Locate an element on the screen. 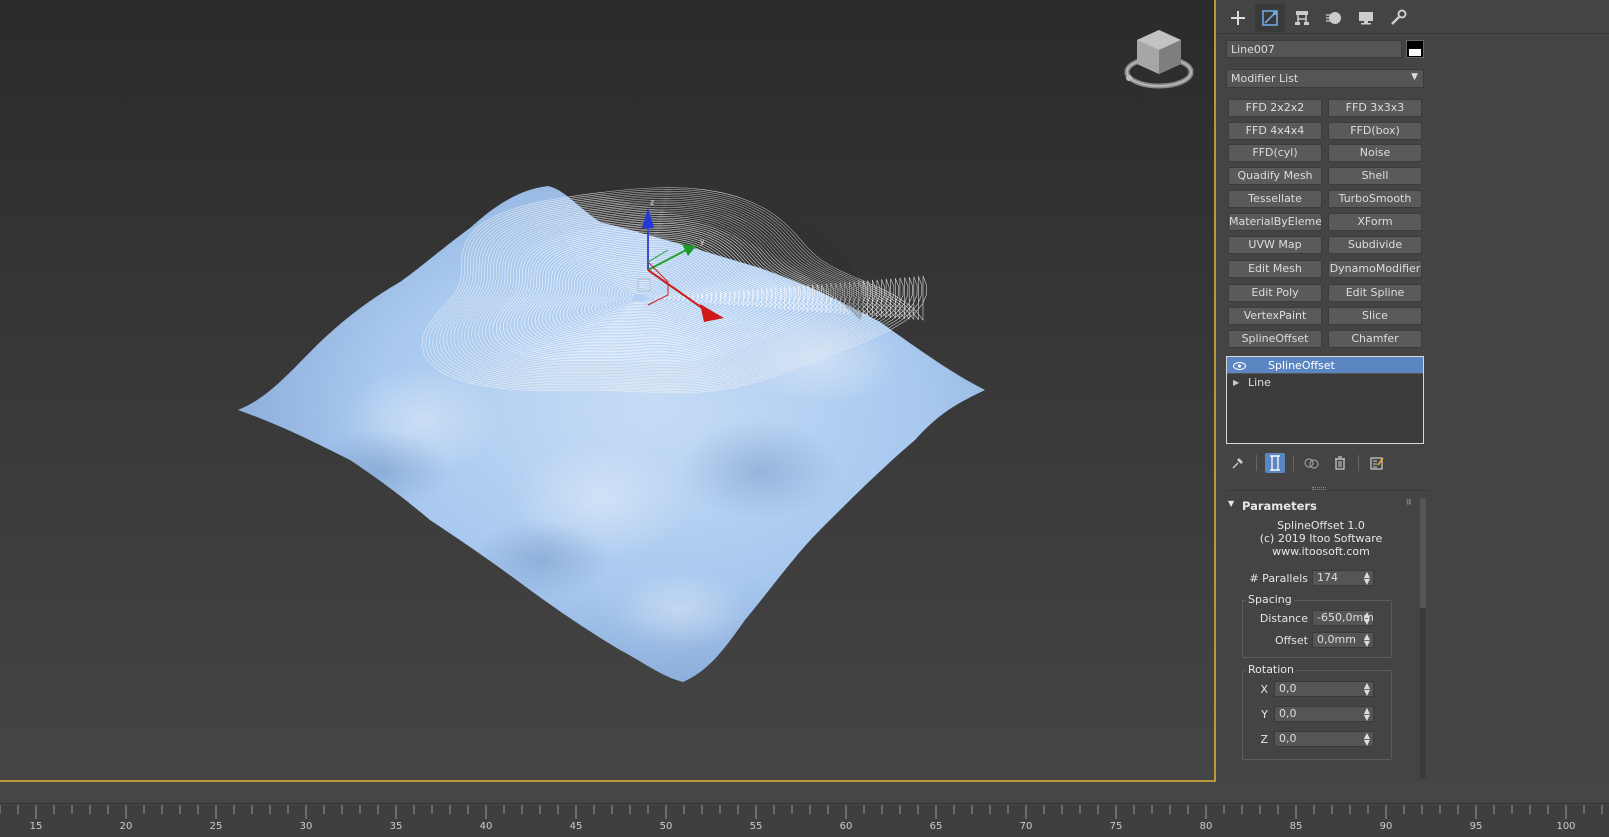 The width and height of the screenshot is (1609, 837). rotation-x-spinner: 0,0 ▲ ▼ is located at coordinates (1324, 689).